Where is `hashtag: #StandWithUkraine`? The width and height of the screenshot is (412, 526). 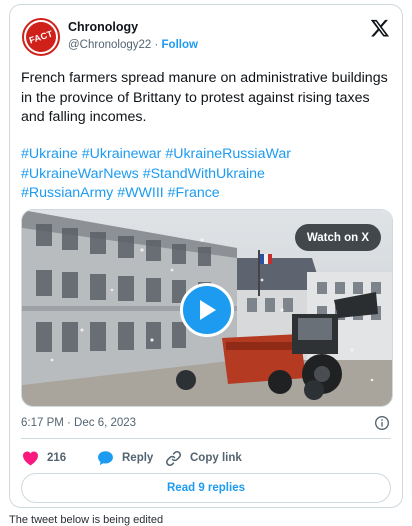 hashtag: #StandWithUkraine is located at coordinates (204, 174).